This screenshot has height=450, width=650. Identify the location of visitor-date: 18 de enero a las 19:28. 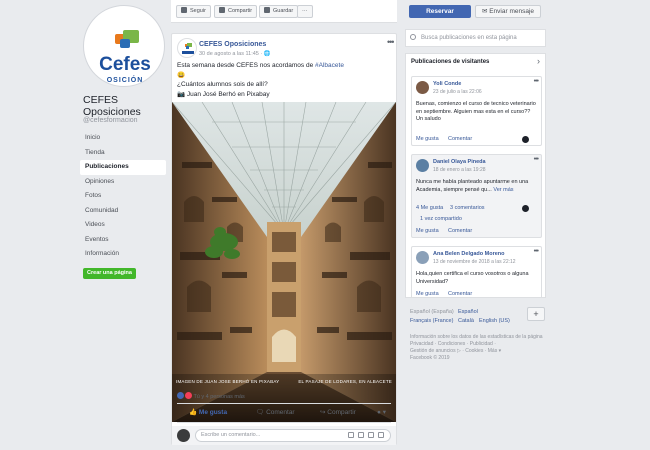
(459, 170).